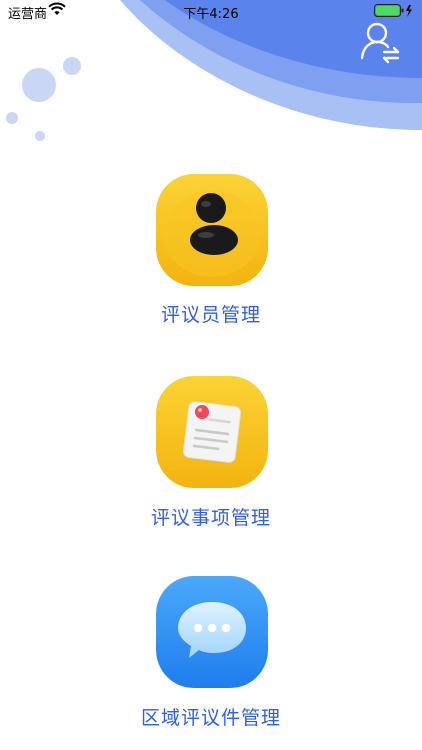 Image resolution: width=422 pixels, height=750 pixels. Describe the element at coordinates (210, 718) in the screenshot. I see `menu-item-label: 区域评议件管理` at that location.